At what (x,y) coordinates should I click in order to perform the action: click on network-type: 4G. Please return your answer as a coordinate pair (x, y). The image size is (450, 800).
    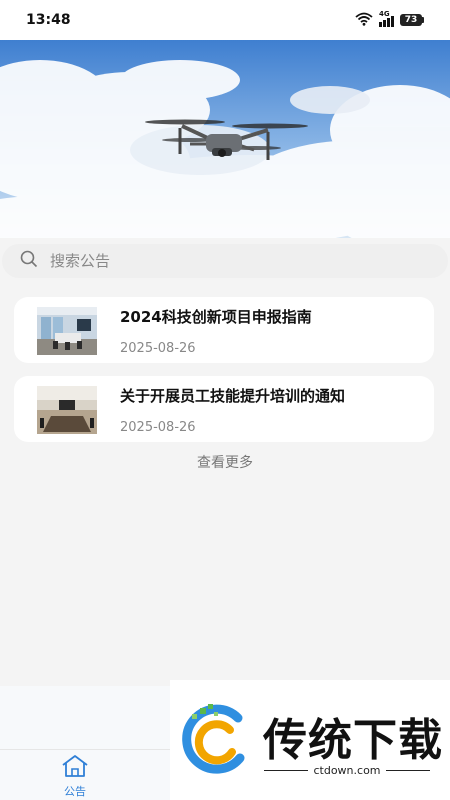
    Looking at the image, I should click on (384, 14).